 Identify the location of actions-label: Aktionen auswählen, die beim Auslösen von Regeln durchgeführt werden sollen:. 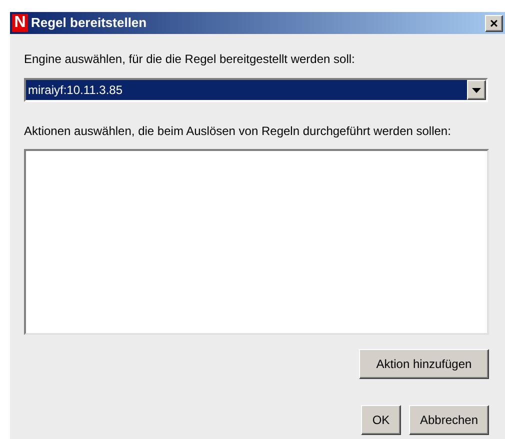
(238, 131).